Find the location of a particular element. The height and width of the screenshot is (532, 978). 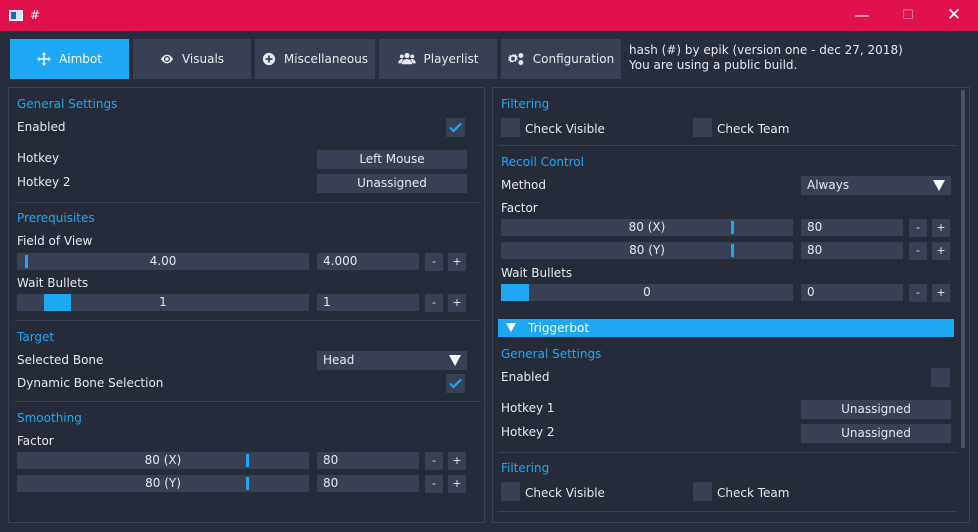

method-dropdown: Always is located at coordinates (876, 185).